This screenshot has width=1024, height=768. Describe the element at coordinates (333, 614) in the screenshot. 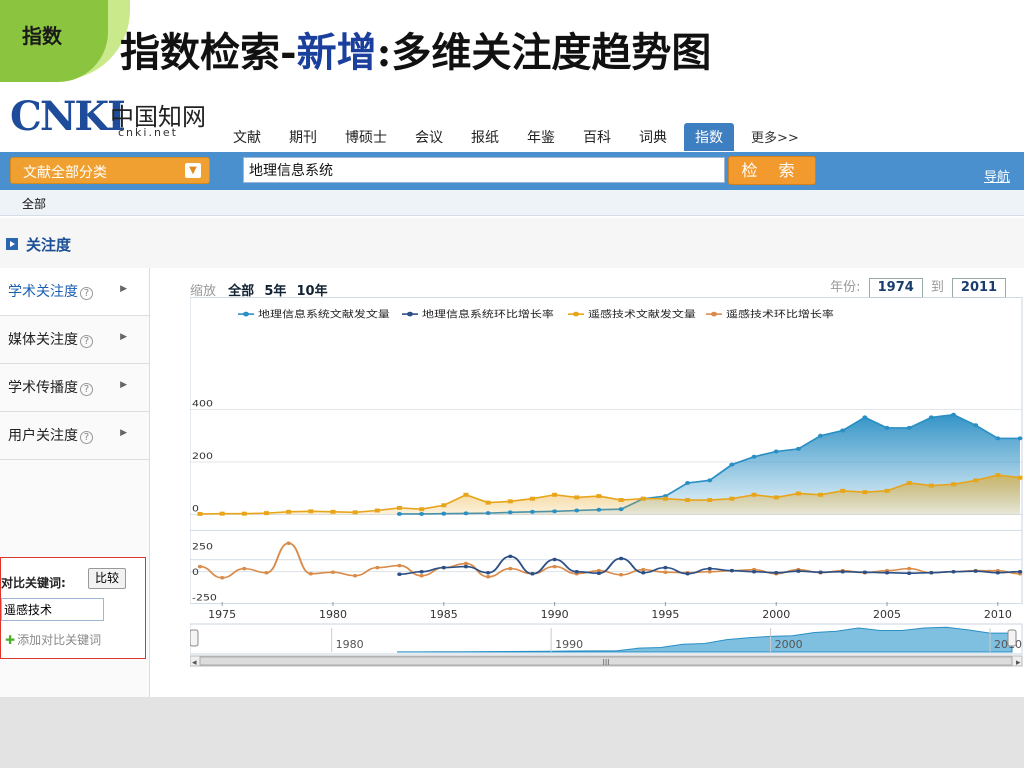

I see `x-tick-label: 1980` at that location.